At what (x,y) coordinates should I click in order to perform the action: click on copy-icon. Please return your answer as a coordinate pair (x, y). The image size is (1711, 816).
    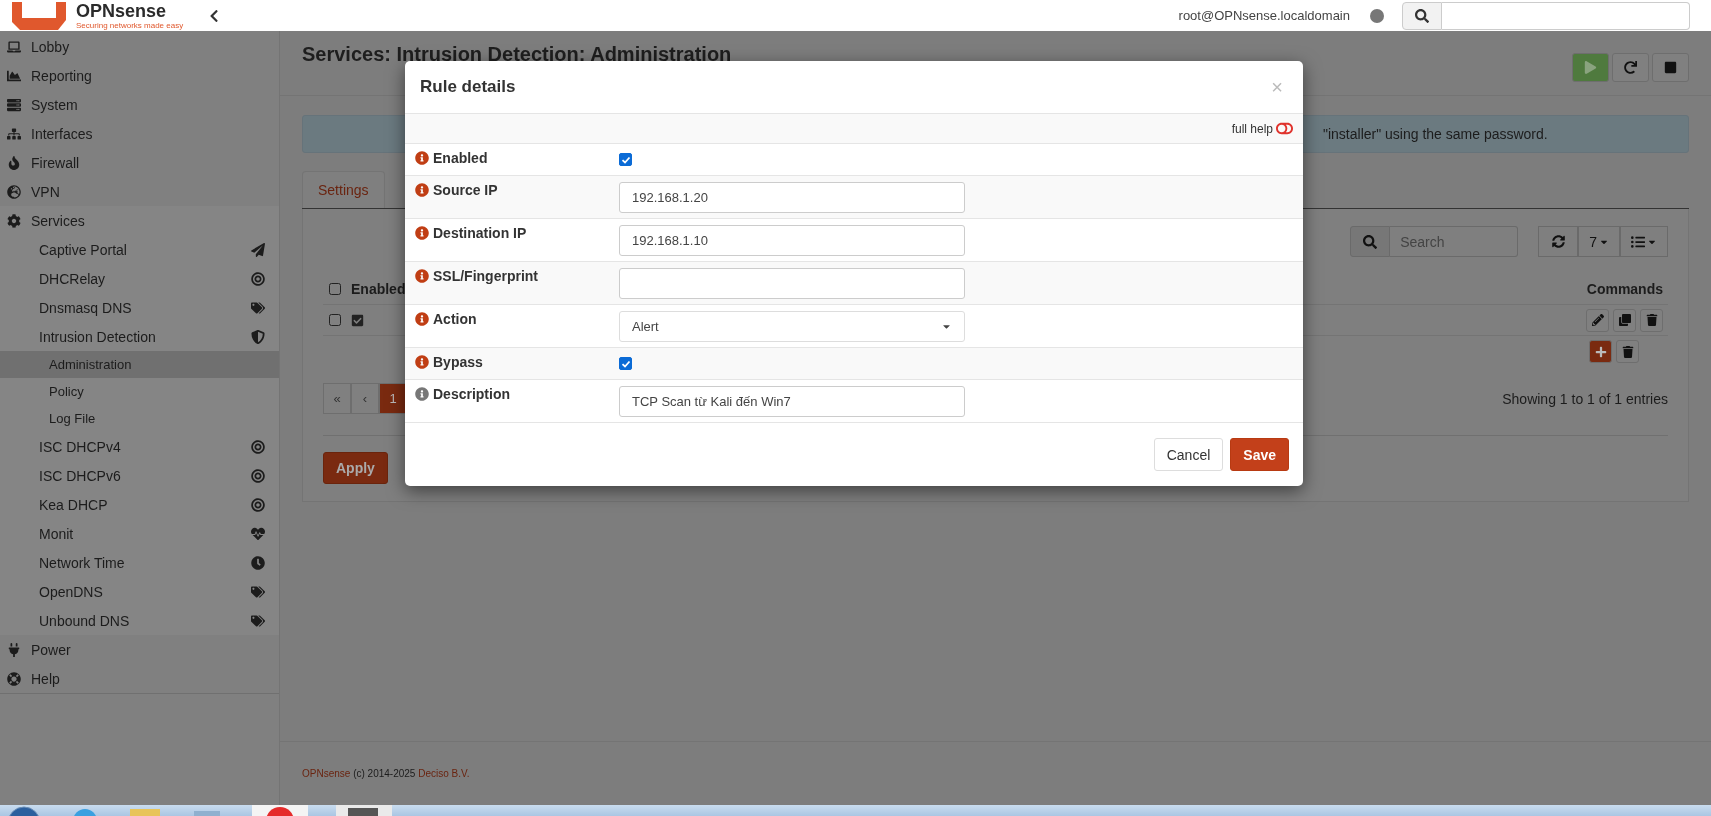
    Looking at the image, I should click on (1624, 320).